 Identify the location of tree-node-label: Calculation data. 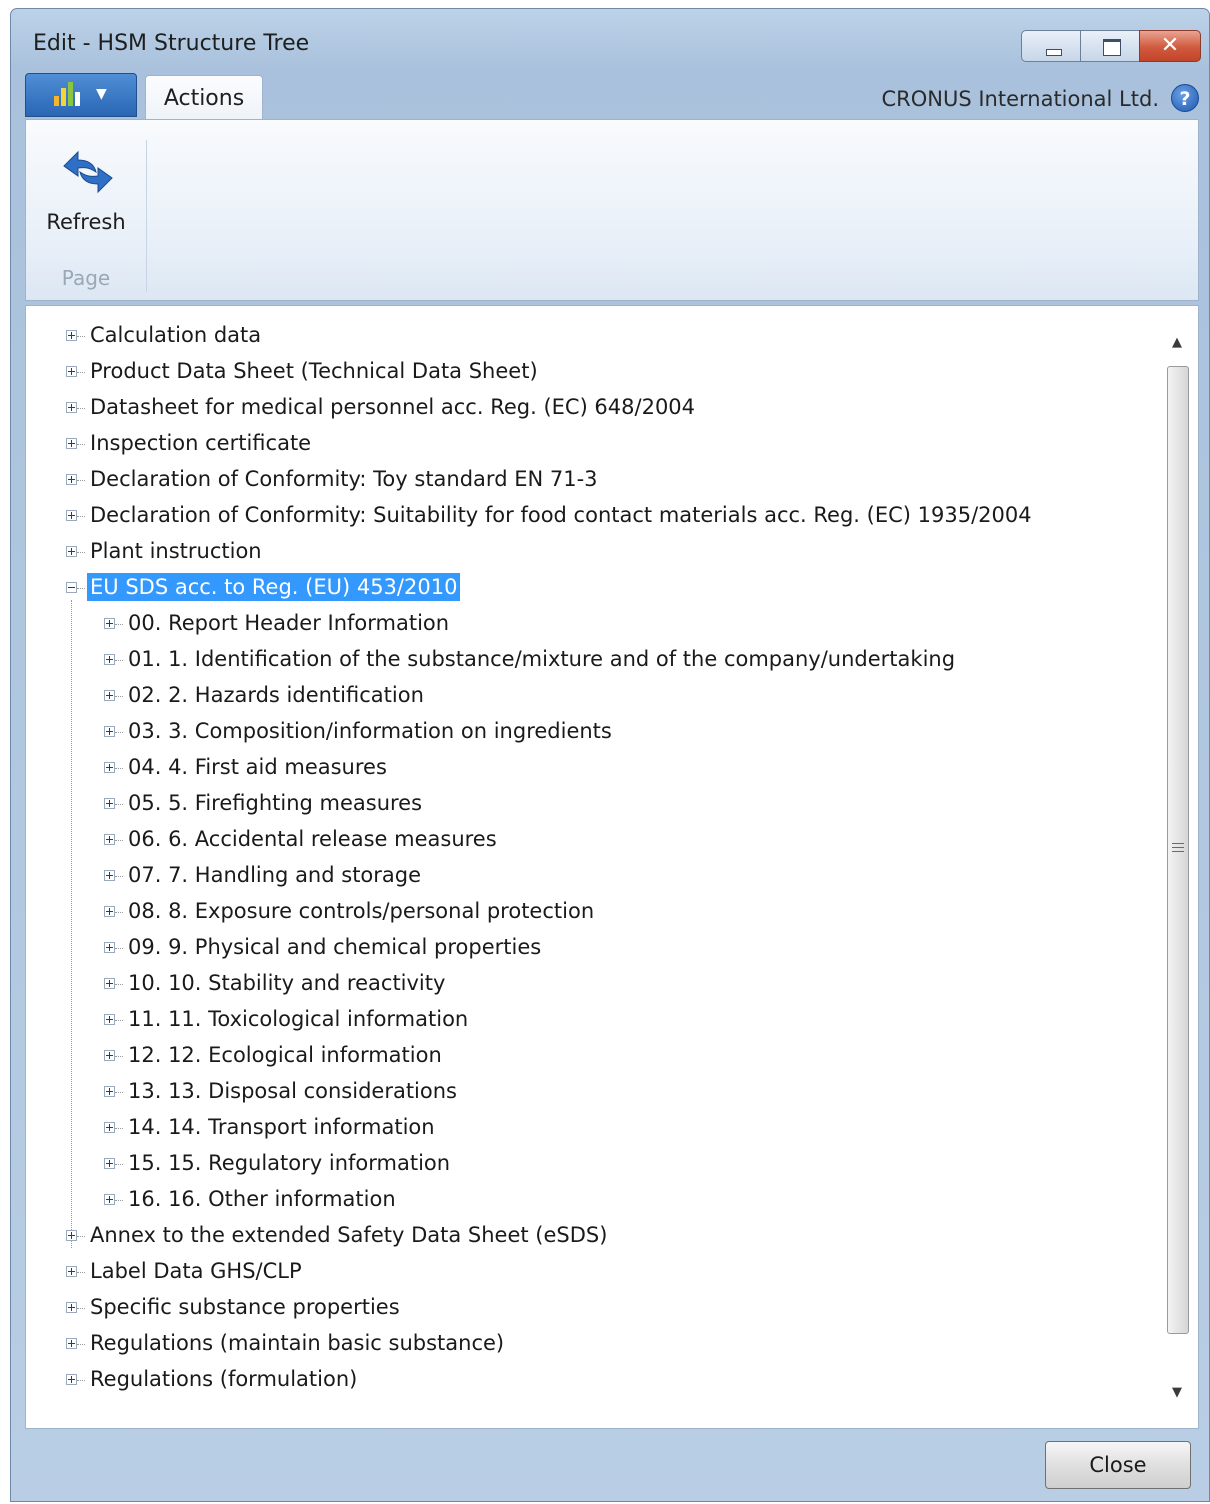
(175, 335).